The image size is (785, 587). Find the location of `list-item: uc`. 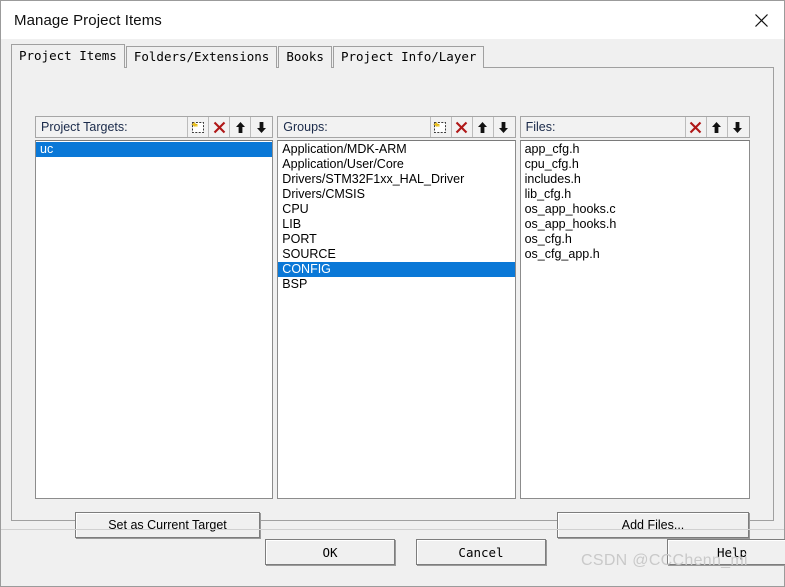

list-item: uc is located at coordinates (154, 149).